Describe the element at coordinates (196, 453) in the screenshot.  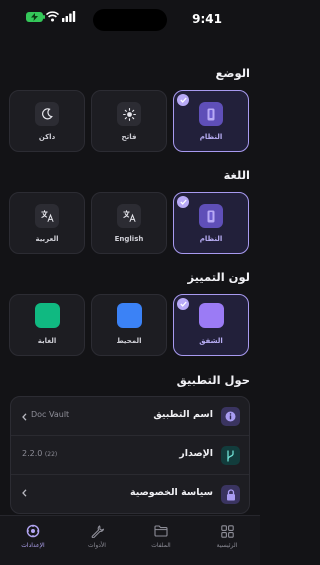
I see `version-label: الإصدار` at that location.